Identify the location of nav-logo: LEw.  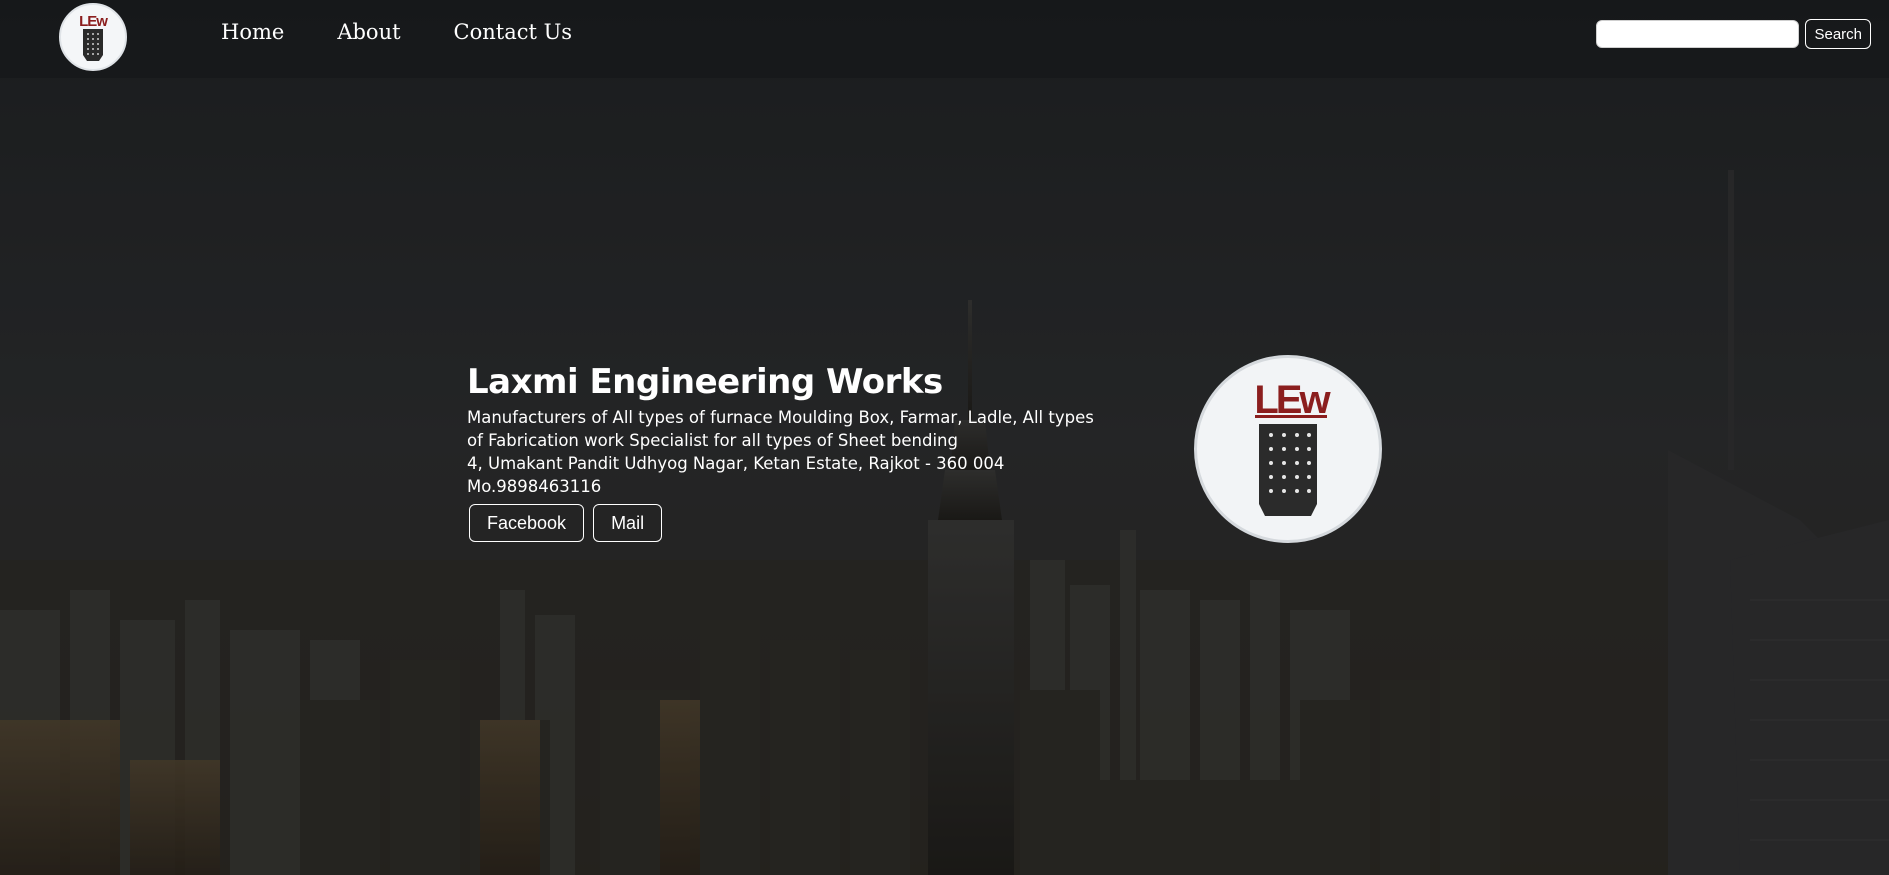
(93, 37).